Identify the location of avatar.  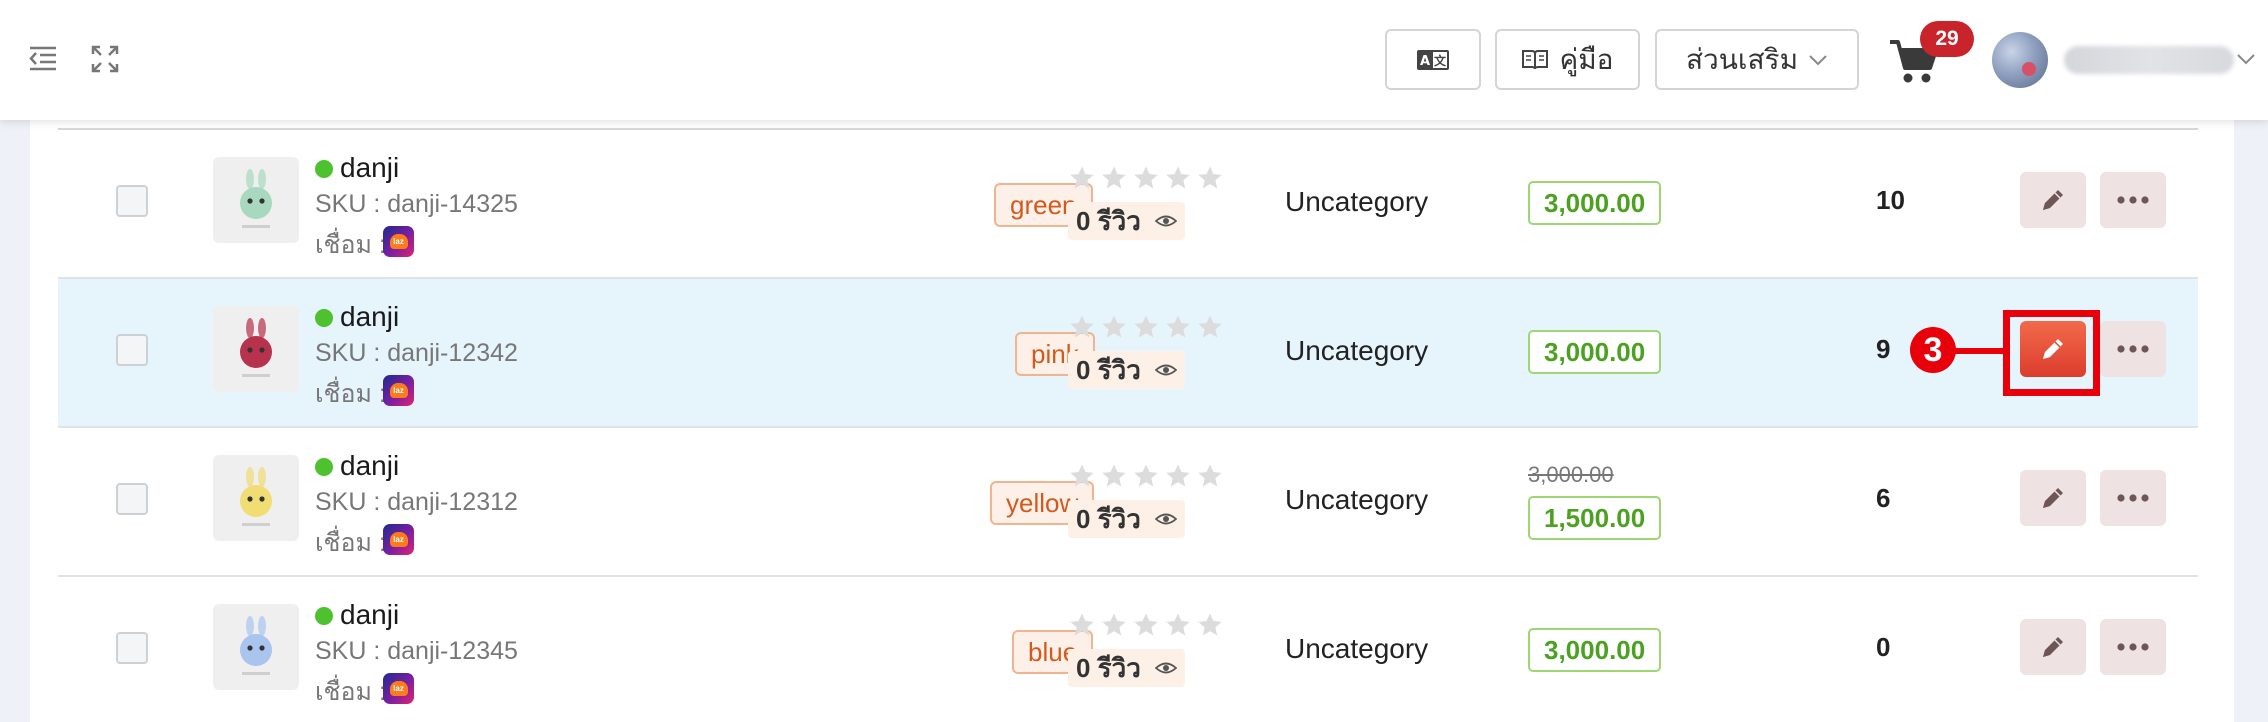
(2020, 60).